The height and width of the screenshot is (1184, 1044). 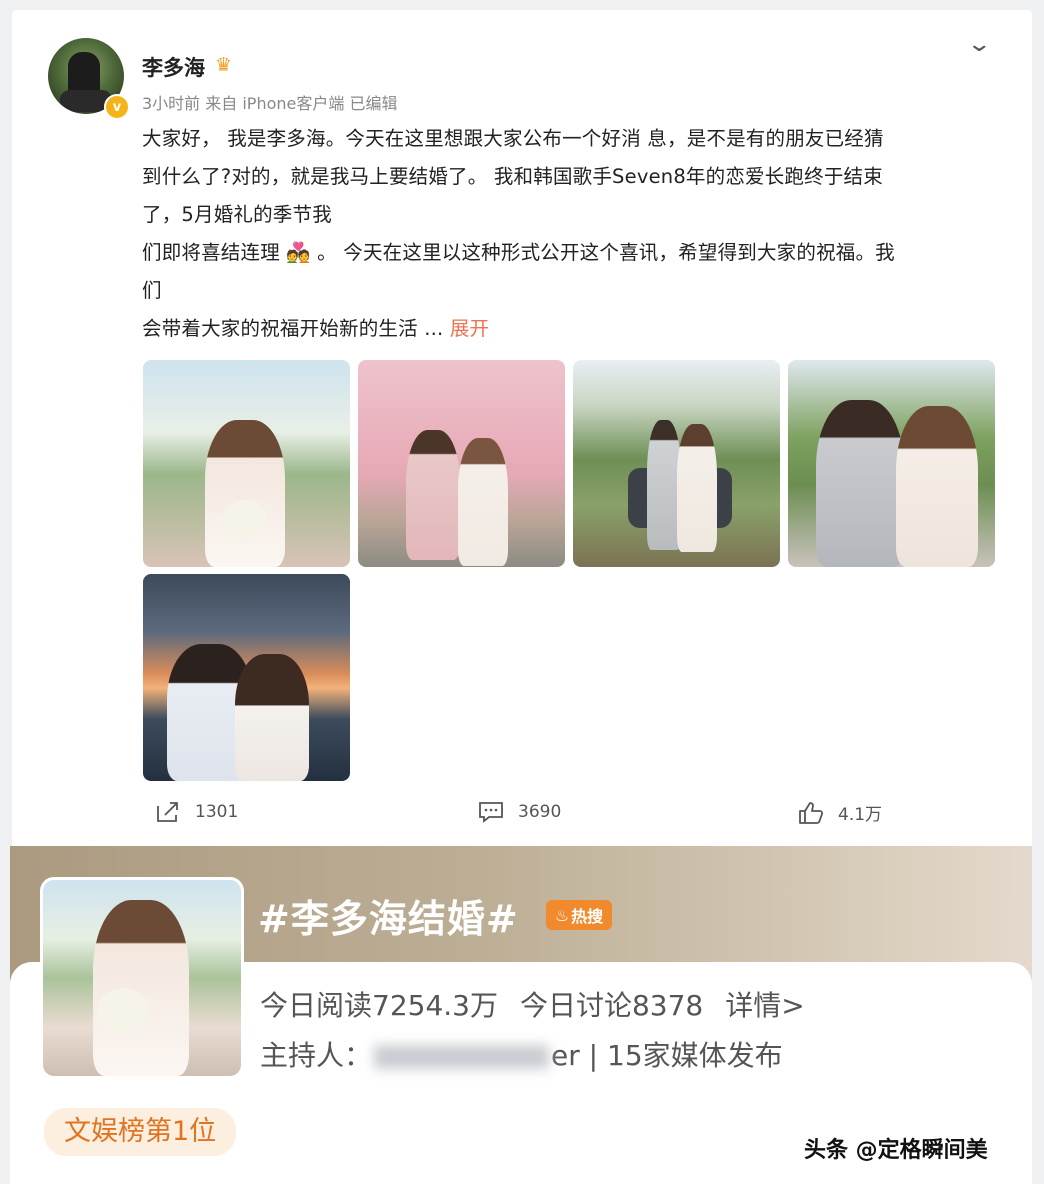 I want to click on host-suffix: er, so click(x=565, y=1055).